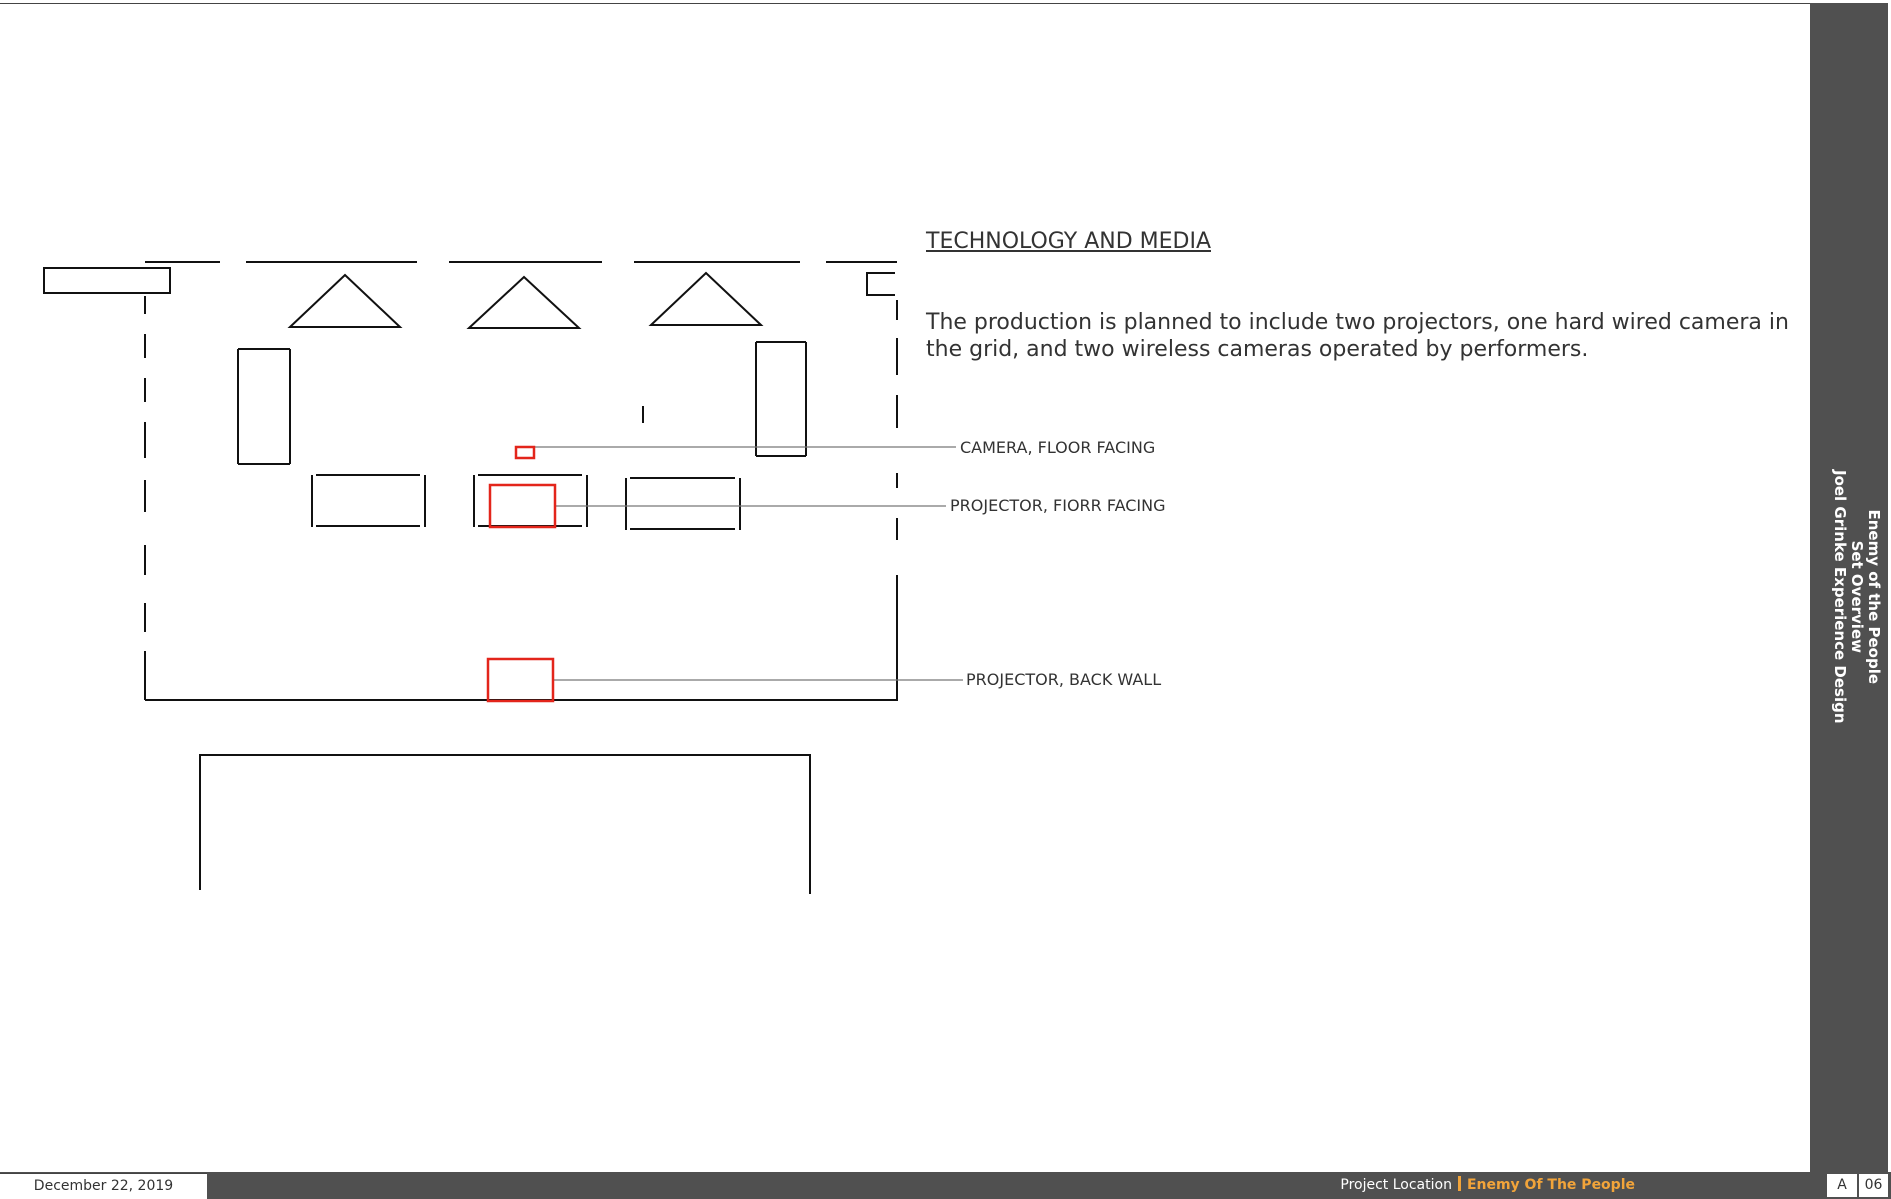 The height and width of the screenshot is (1199, 1891). Describe the element at coordinates (1068, 241) in the screenshot. I see `section-heading: TECHNOLOGY AND MEDIA` at that location.